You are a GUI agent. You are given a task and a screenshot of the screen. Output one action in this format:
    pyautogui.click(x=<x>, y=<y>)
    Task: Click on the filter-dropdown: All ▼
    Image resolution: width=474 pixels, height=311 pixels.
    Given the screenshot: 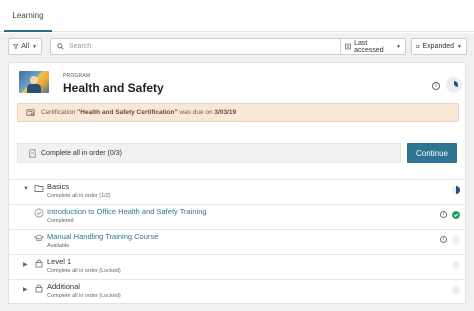 What is the action you would take?
    pyautogui.click(x=25, y=46)
    